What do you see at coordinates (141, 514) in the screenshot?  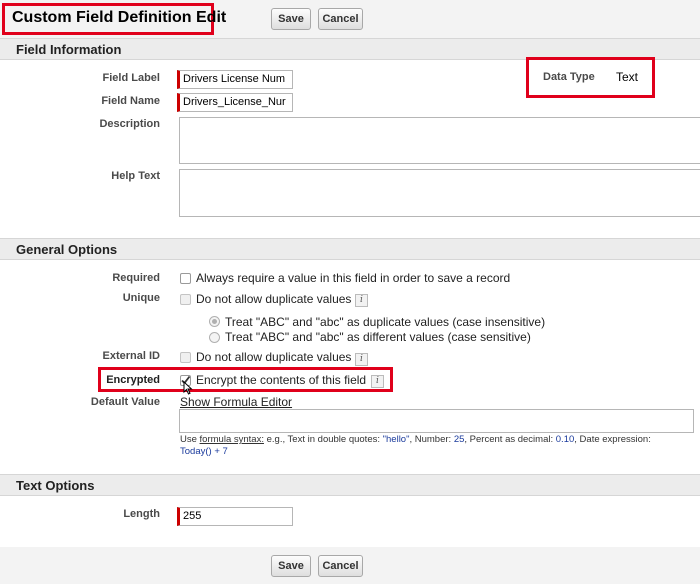 I see `length-label: Length` at bounding box center [141, 514].